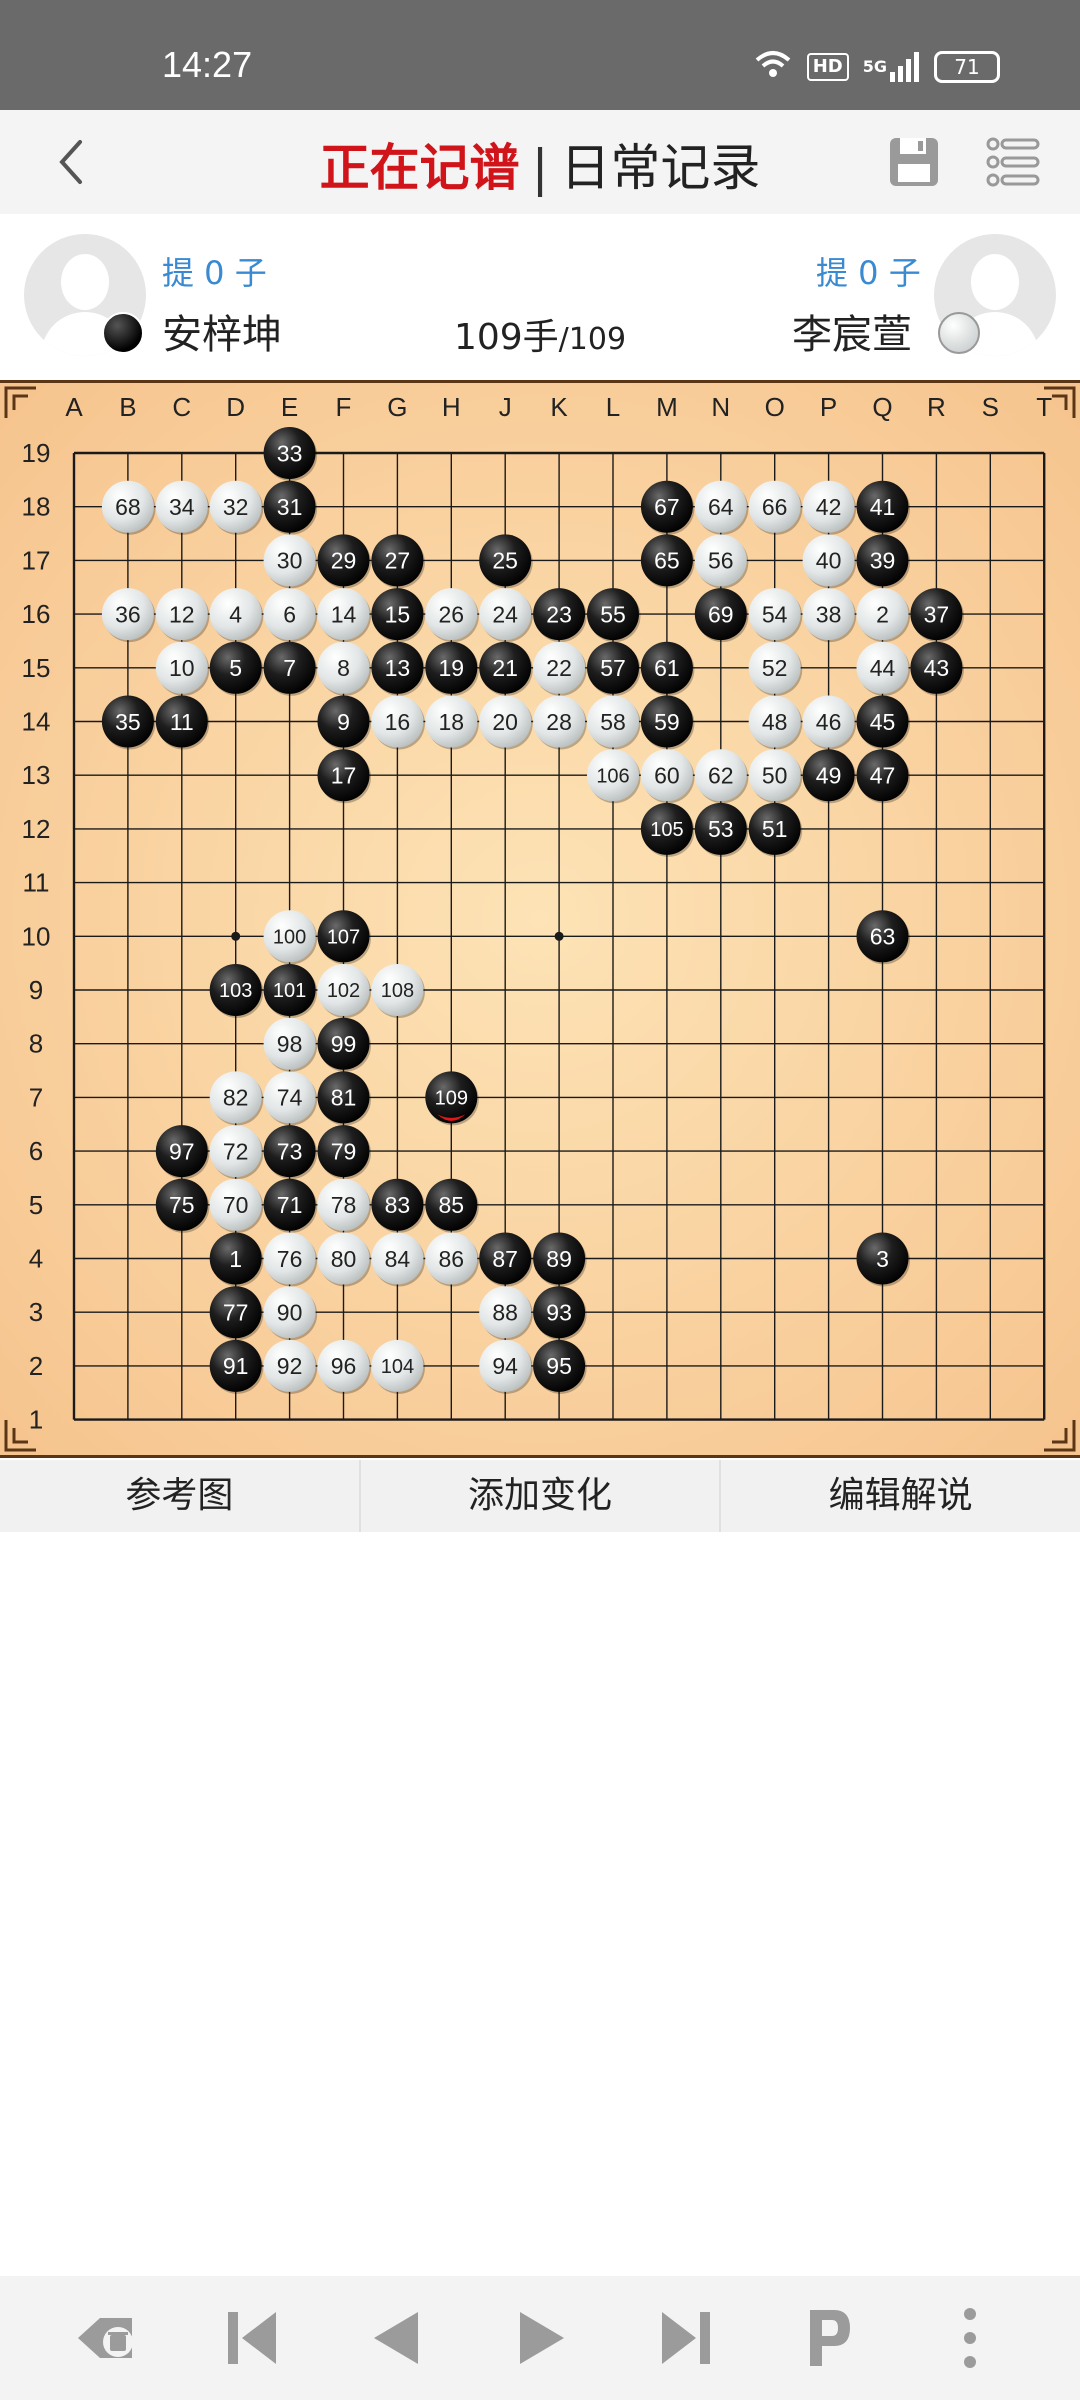  Describe the element at coordinates (667, 722) in the screenshot. I see `stone-move-number: 59` at that location.